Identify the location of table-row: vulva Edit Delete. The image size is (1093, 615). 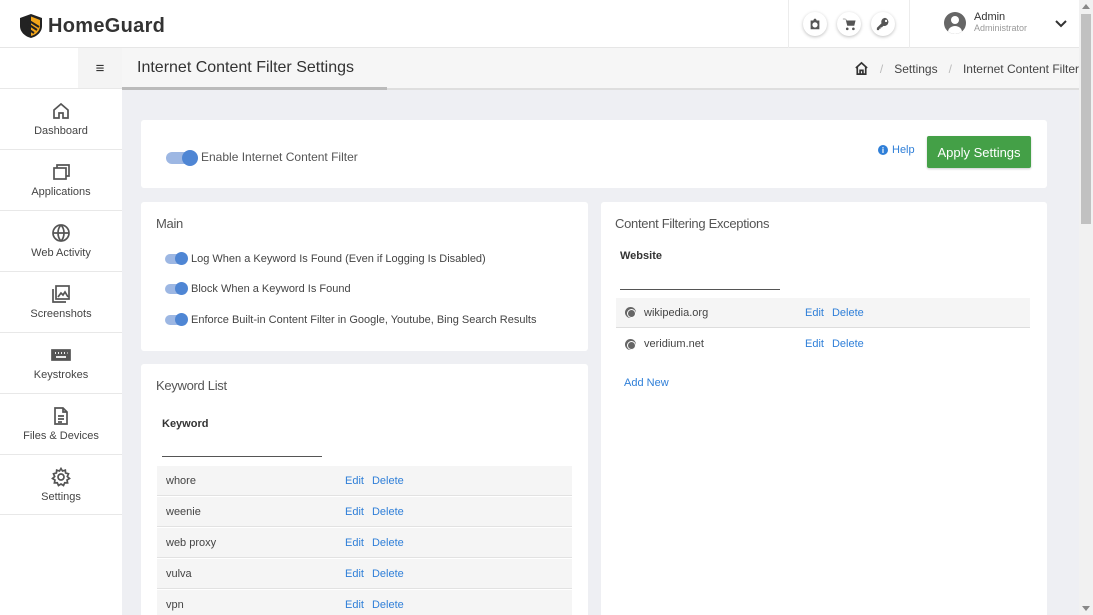
(364, 574).